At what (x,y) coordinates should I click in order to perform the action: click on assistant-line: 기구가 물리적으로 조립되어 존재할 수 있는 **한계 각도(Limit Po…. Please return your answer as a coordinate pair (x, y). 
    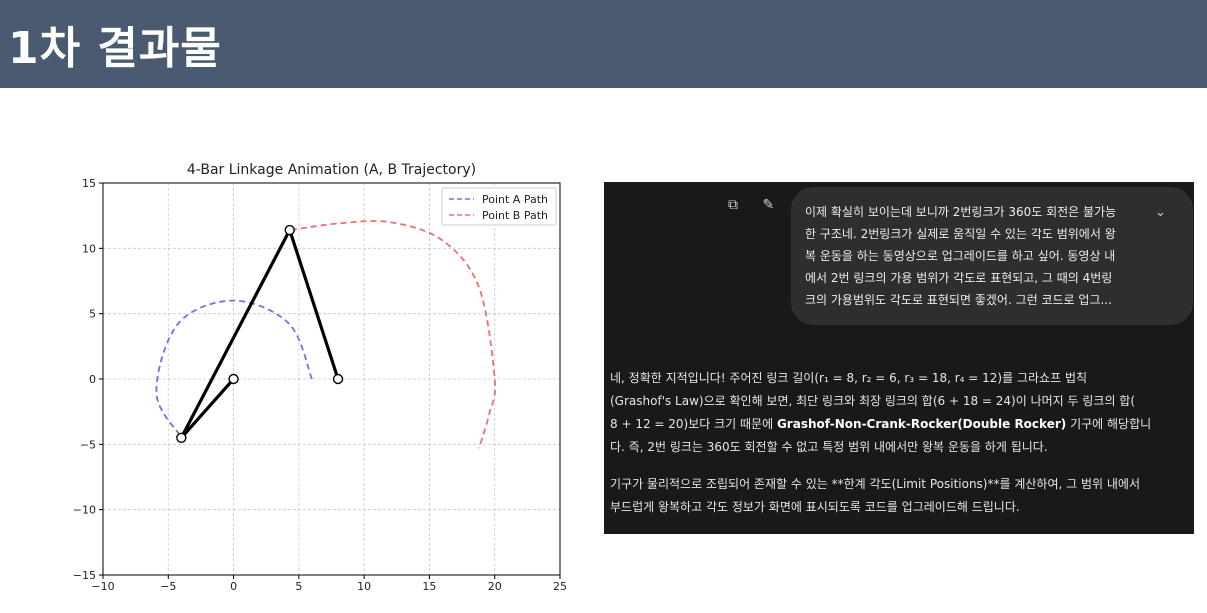
    Looking at the image, I should click on (875, 484).